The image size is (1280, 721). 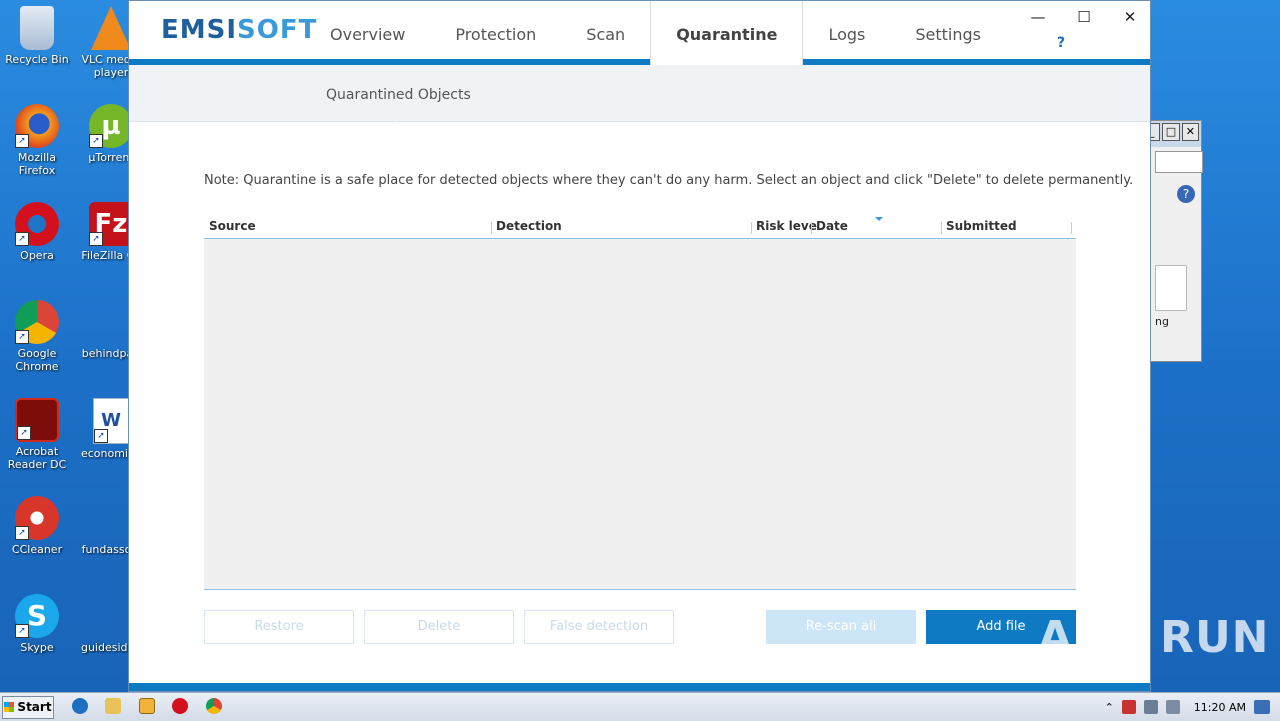 What do you see at coordinates (639, 687) in the screenshot?
I see `footer-accent-bar` at bounding box center [639, 687].